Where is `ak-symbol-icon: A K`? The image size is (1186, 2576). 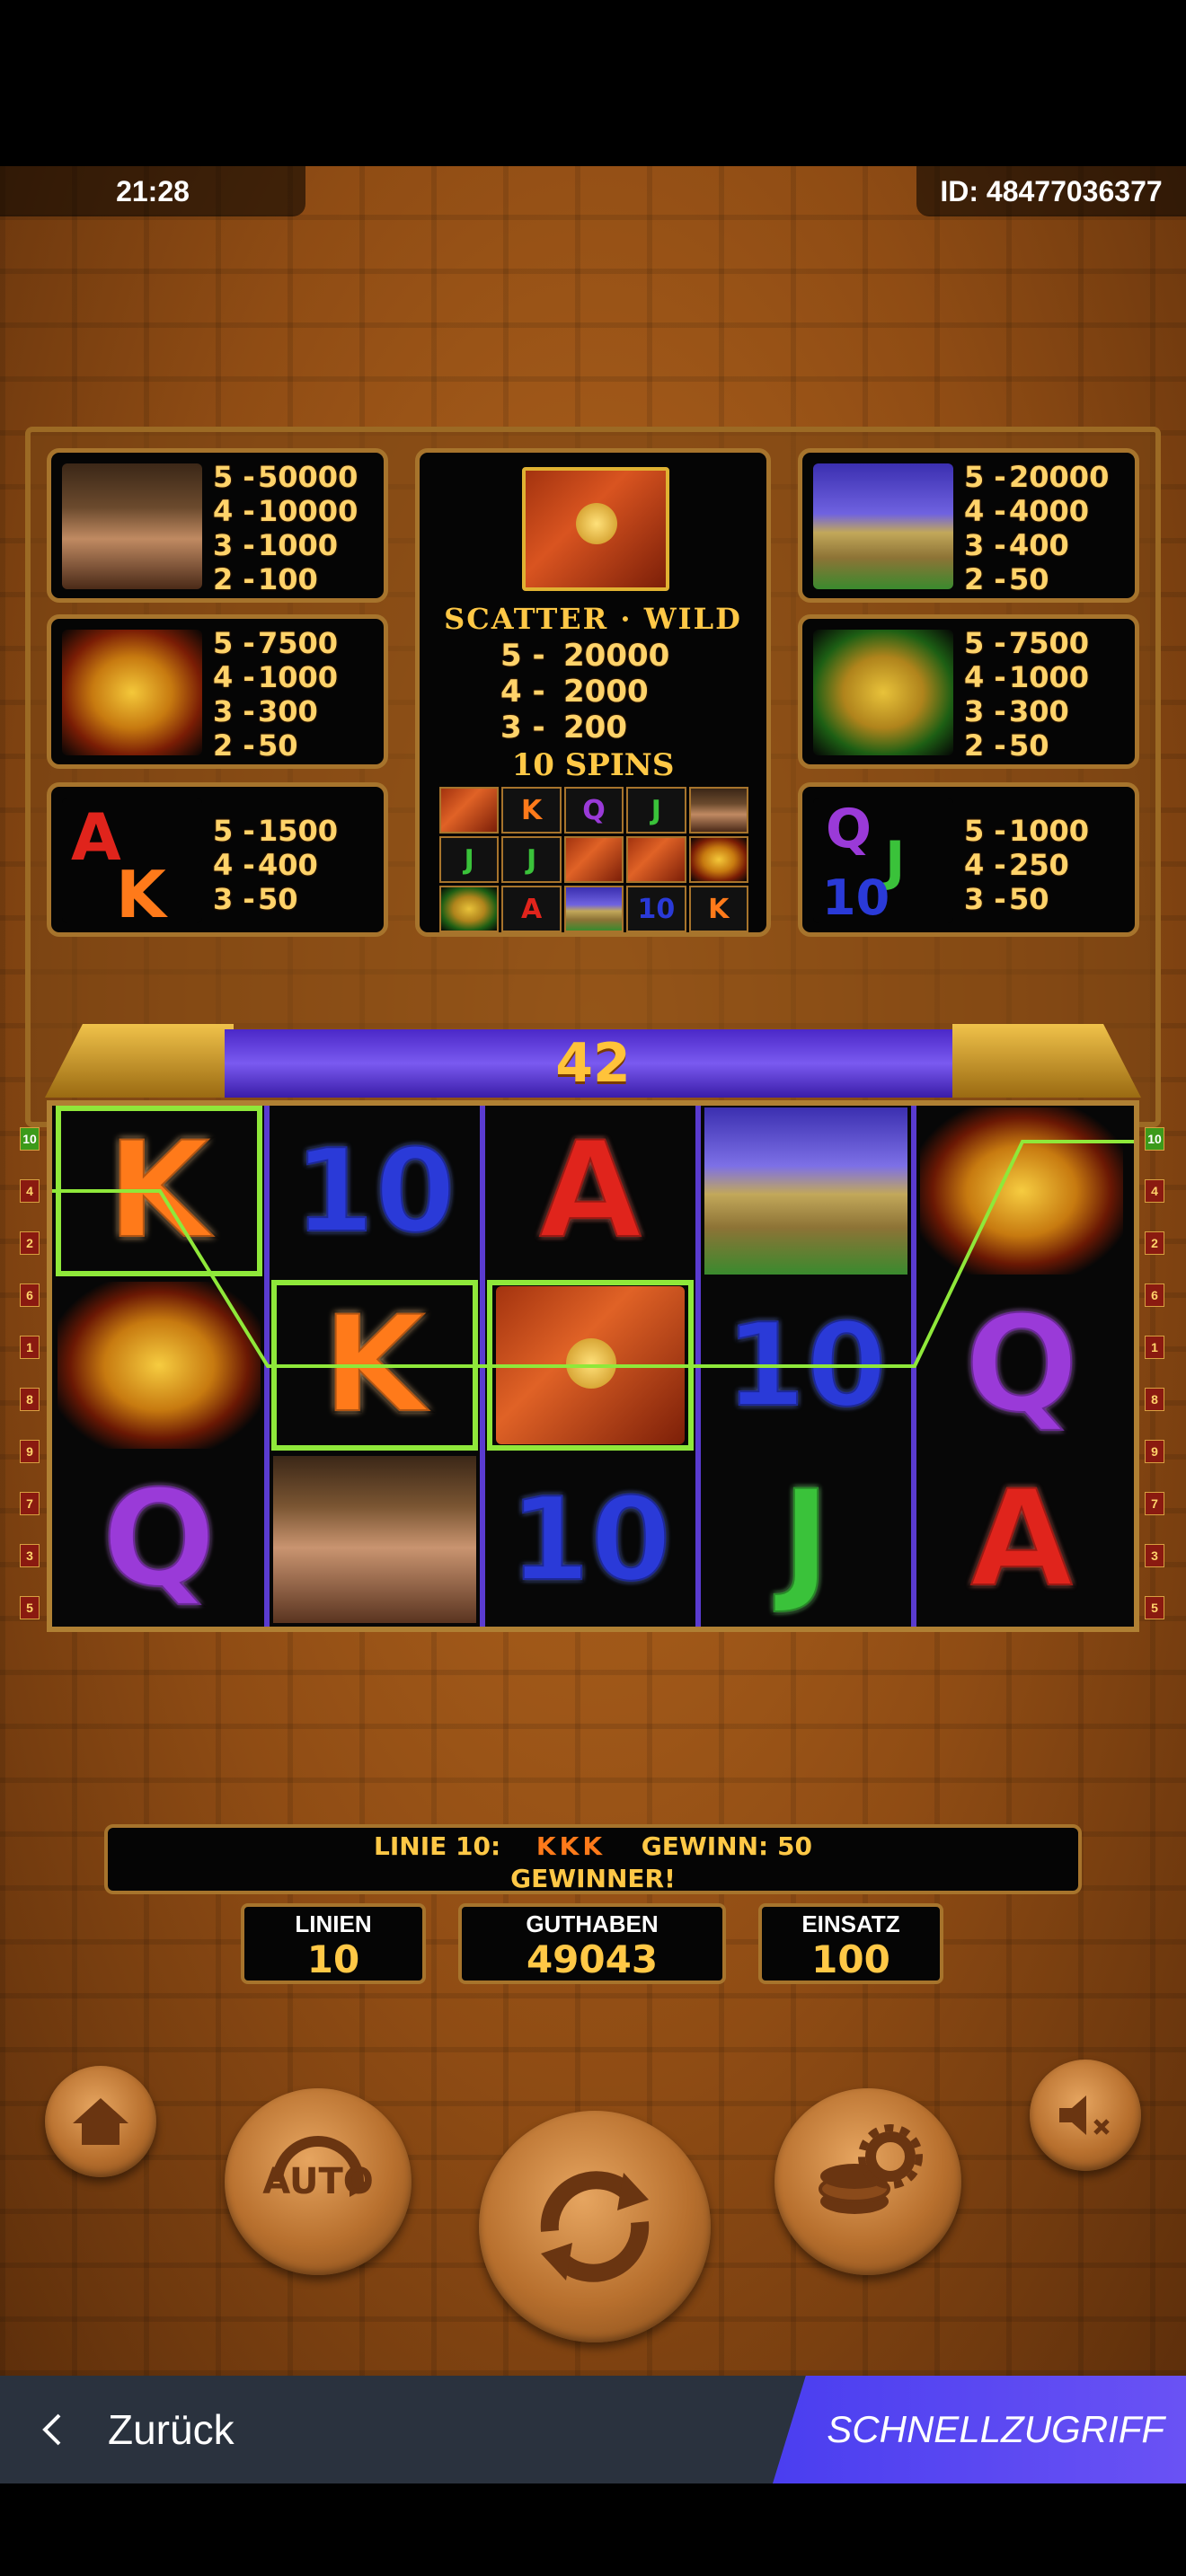 ak-symbol-icon: A K is located at coordinates (132, 865).